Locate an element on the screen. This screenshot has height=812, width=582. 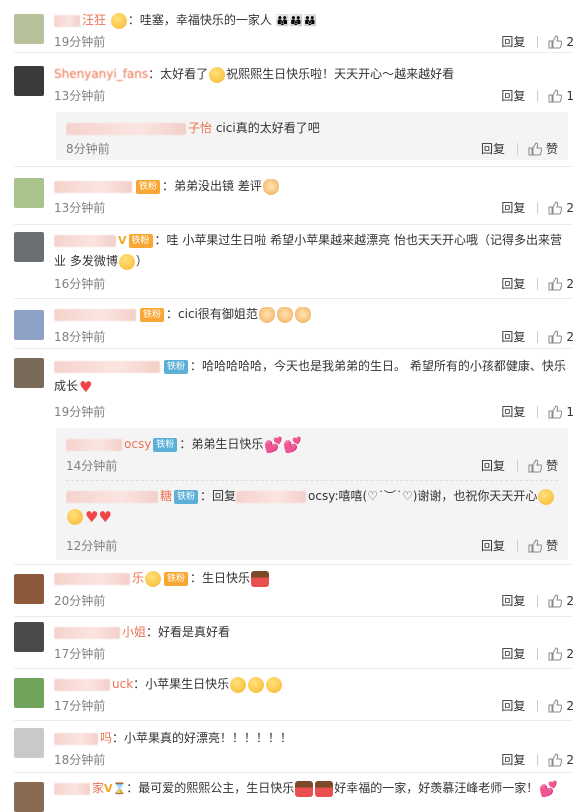
username: 吗 is located at coordinates (106, 738).